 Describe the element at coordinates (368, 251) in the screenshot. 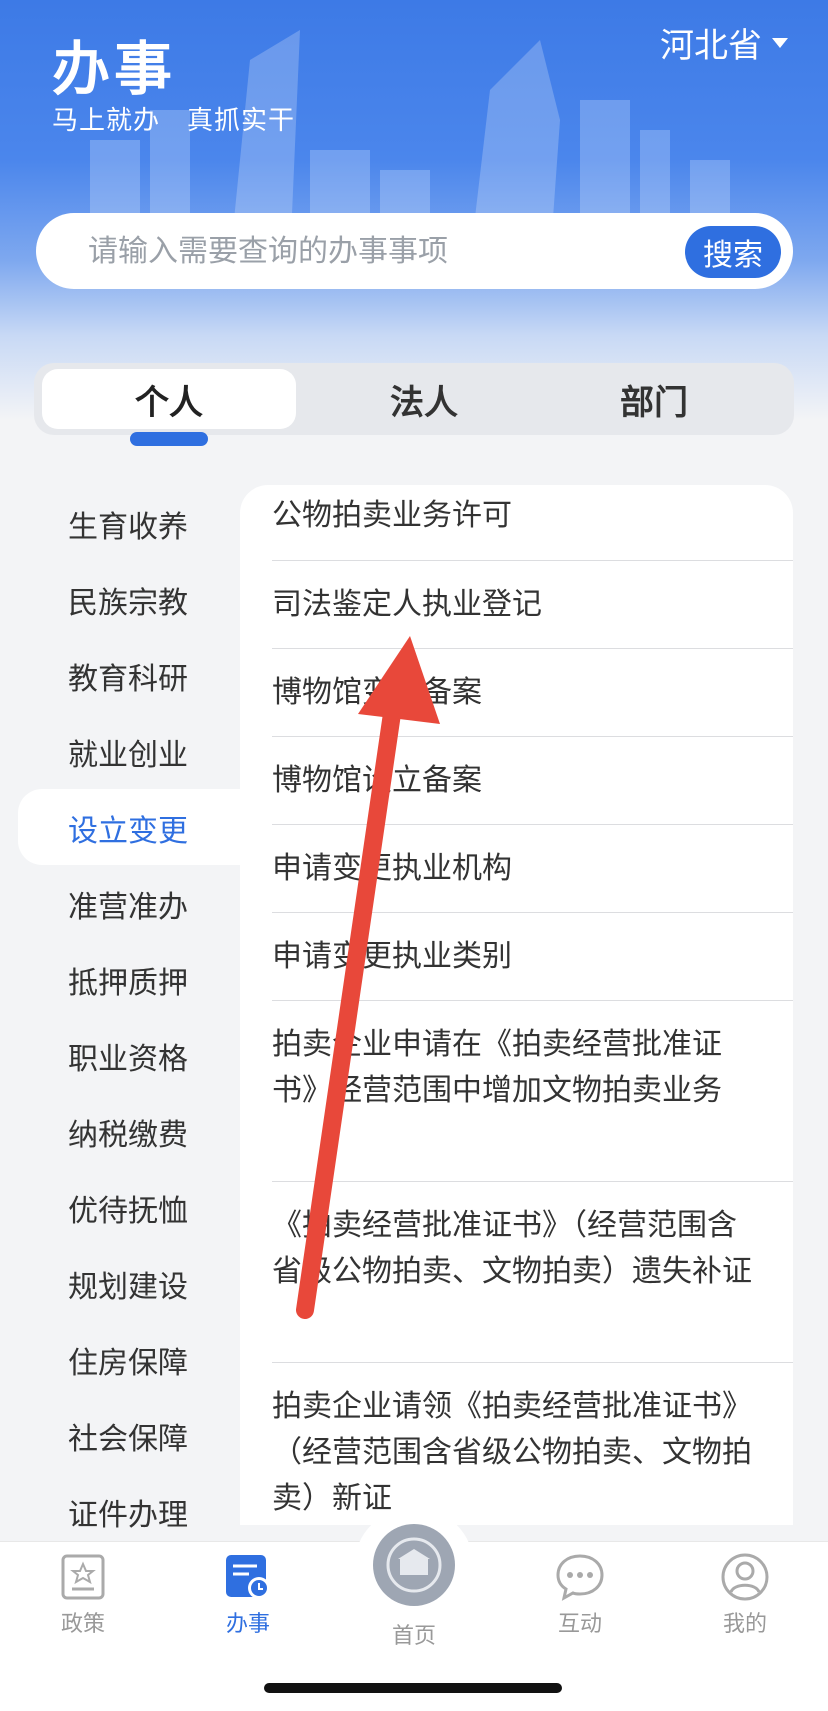

I see `search-input` at that location.